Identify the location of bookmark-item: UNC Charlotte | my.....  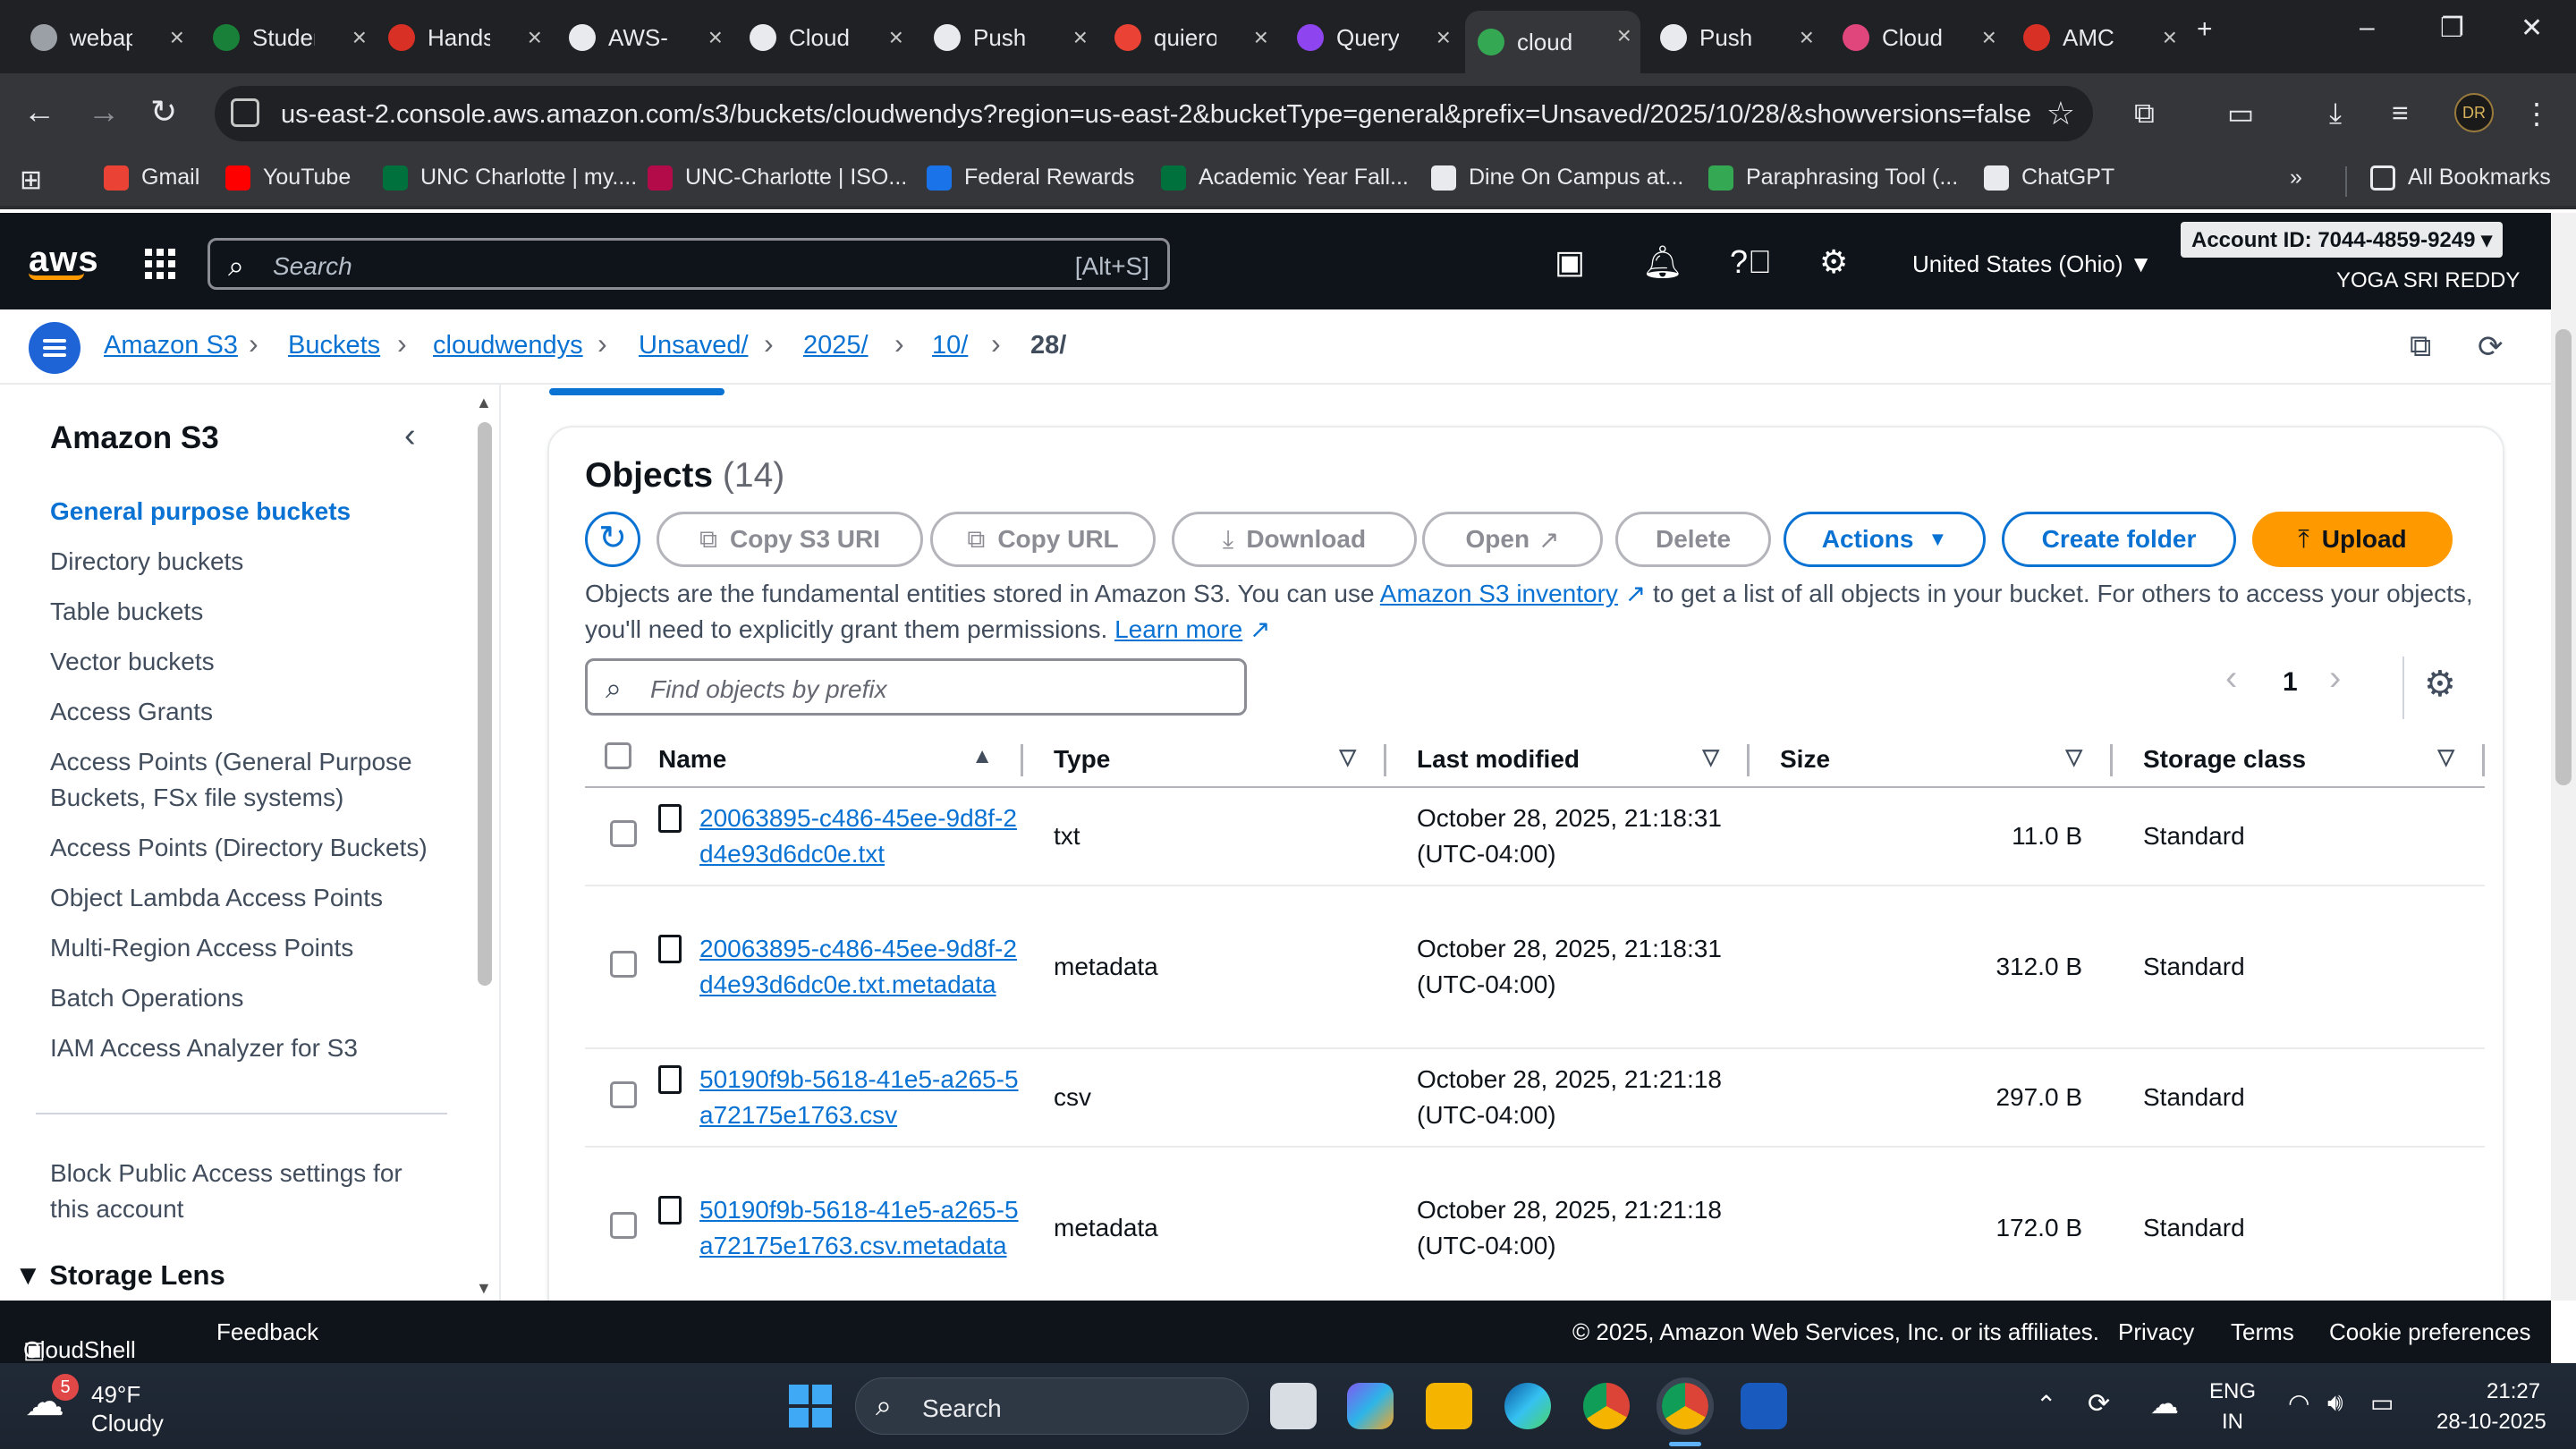
(510, 178).